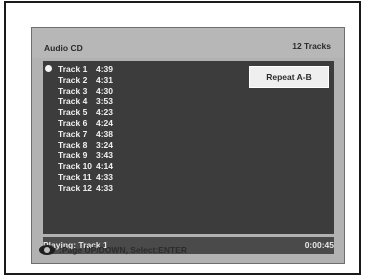 This screenshot has width=367, height=276. What do you see at coordinates (105, 90) in the screenshot?
I see `track-time: 4:30` at bounding box center [105, 90].